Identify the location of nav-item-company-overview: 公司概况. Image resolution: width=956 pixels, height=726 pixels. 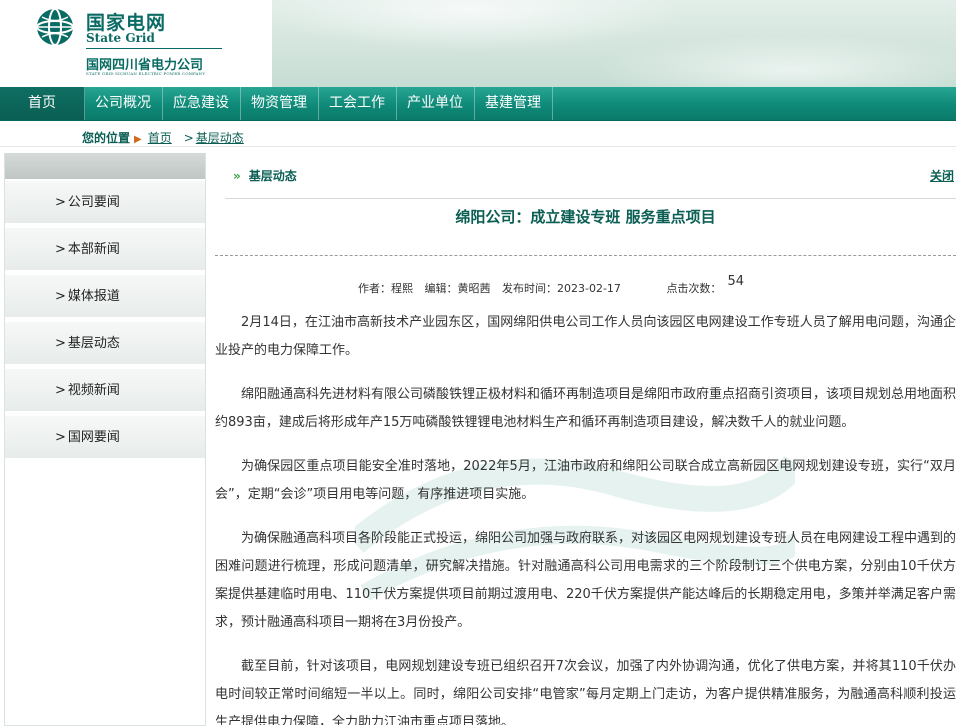
(123, 103).